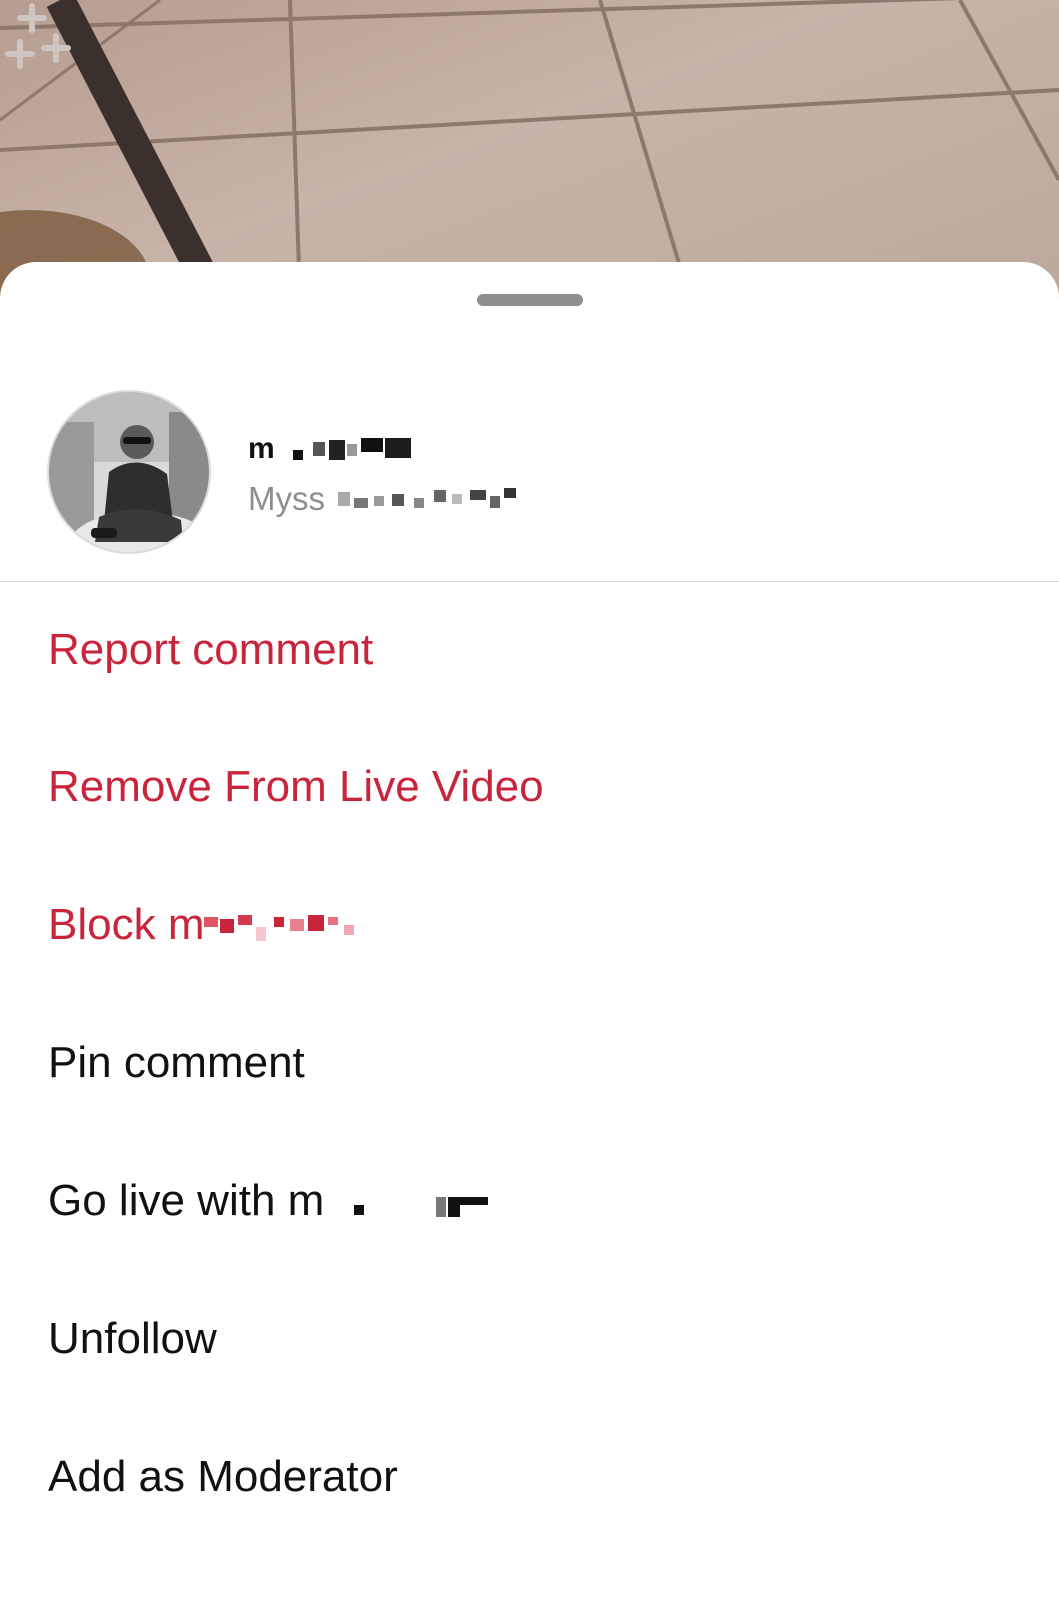  I want to click on menu-item-label: Report comment, so click(211, 649).